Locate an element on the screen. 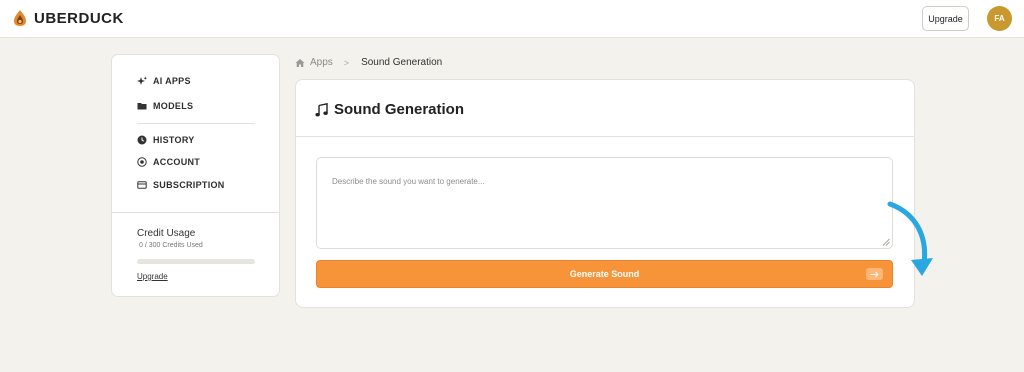 The width and height of the screenshot is (1024, 372). sidebar-item-label: HISTORY is located at coordinates (174, 140).